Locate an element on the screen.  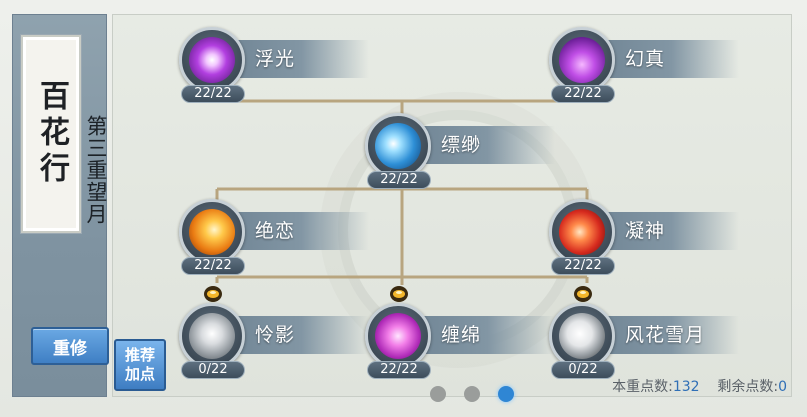
skill-name: 怜影 is located at coordinates (275, 335).